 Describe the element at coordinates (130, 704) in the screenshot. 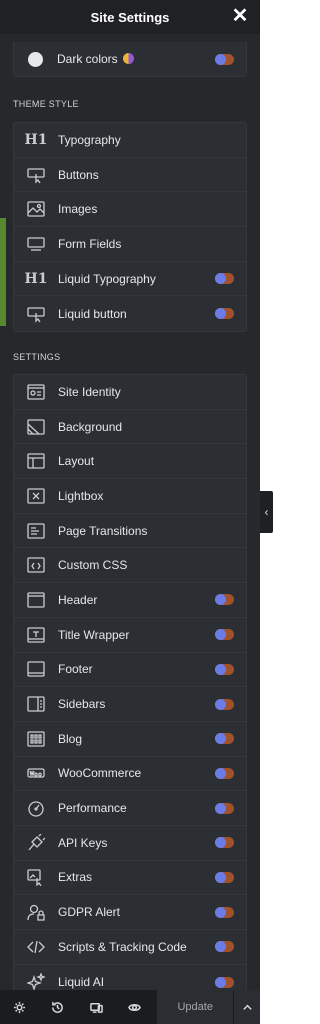

I see `settings-item-sidebars: Sidebars` at that location.